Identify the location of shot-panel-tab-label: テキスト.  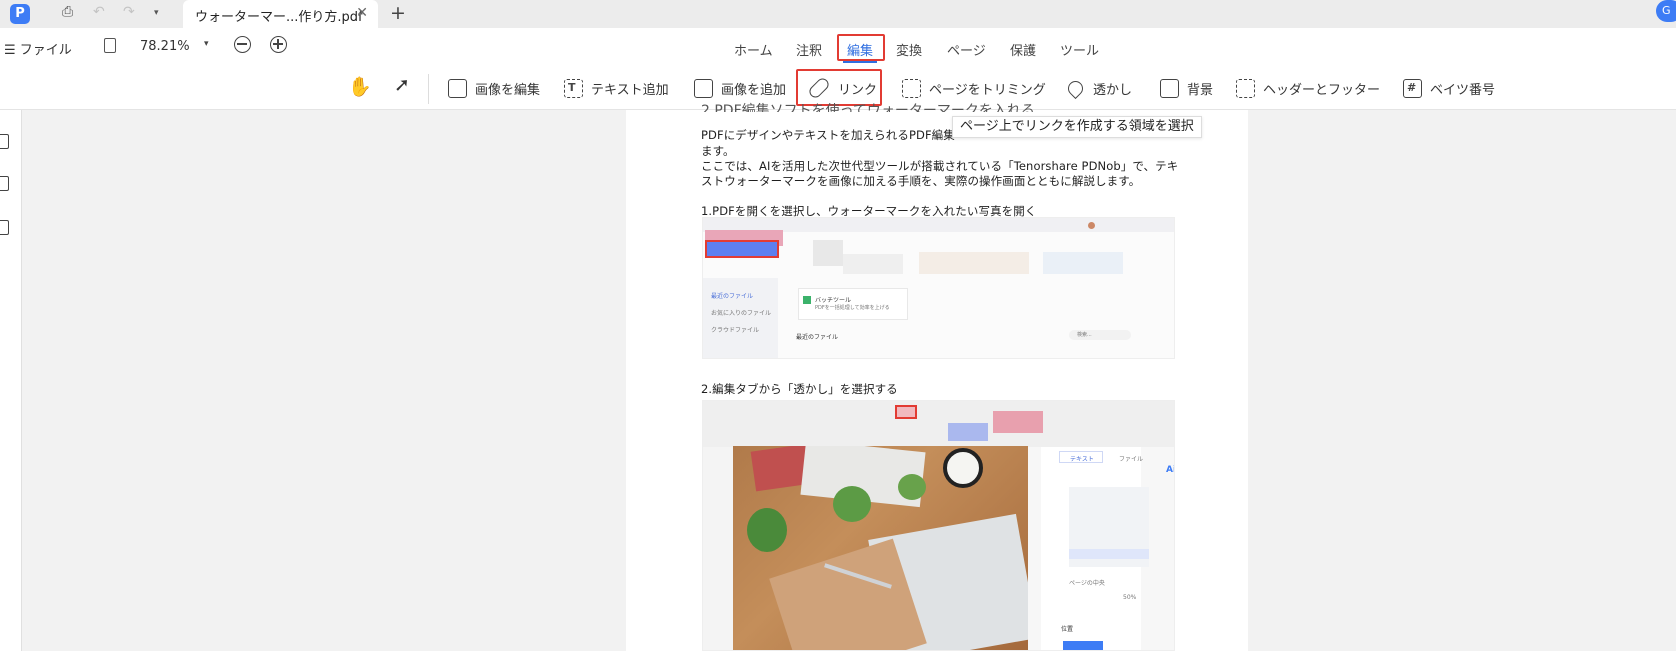
(1082, 459).